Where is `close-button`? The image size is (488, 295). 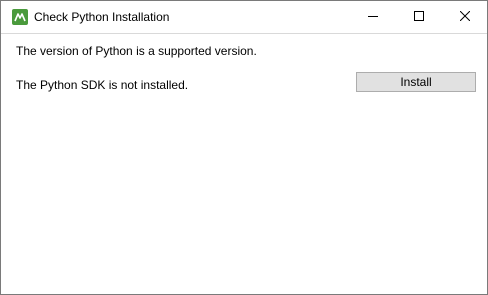
close-button is located at coordinates (465, 16).